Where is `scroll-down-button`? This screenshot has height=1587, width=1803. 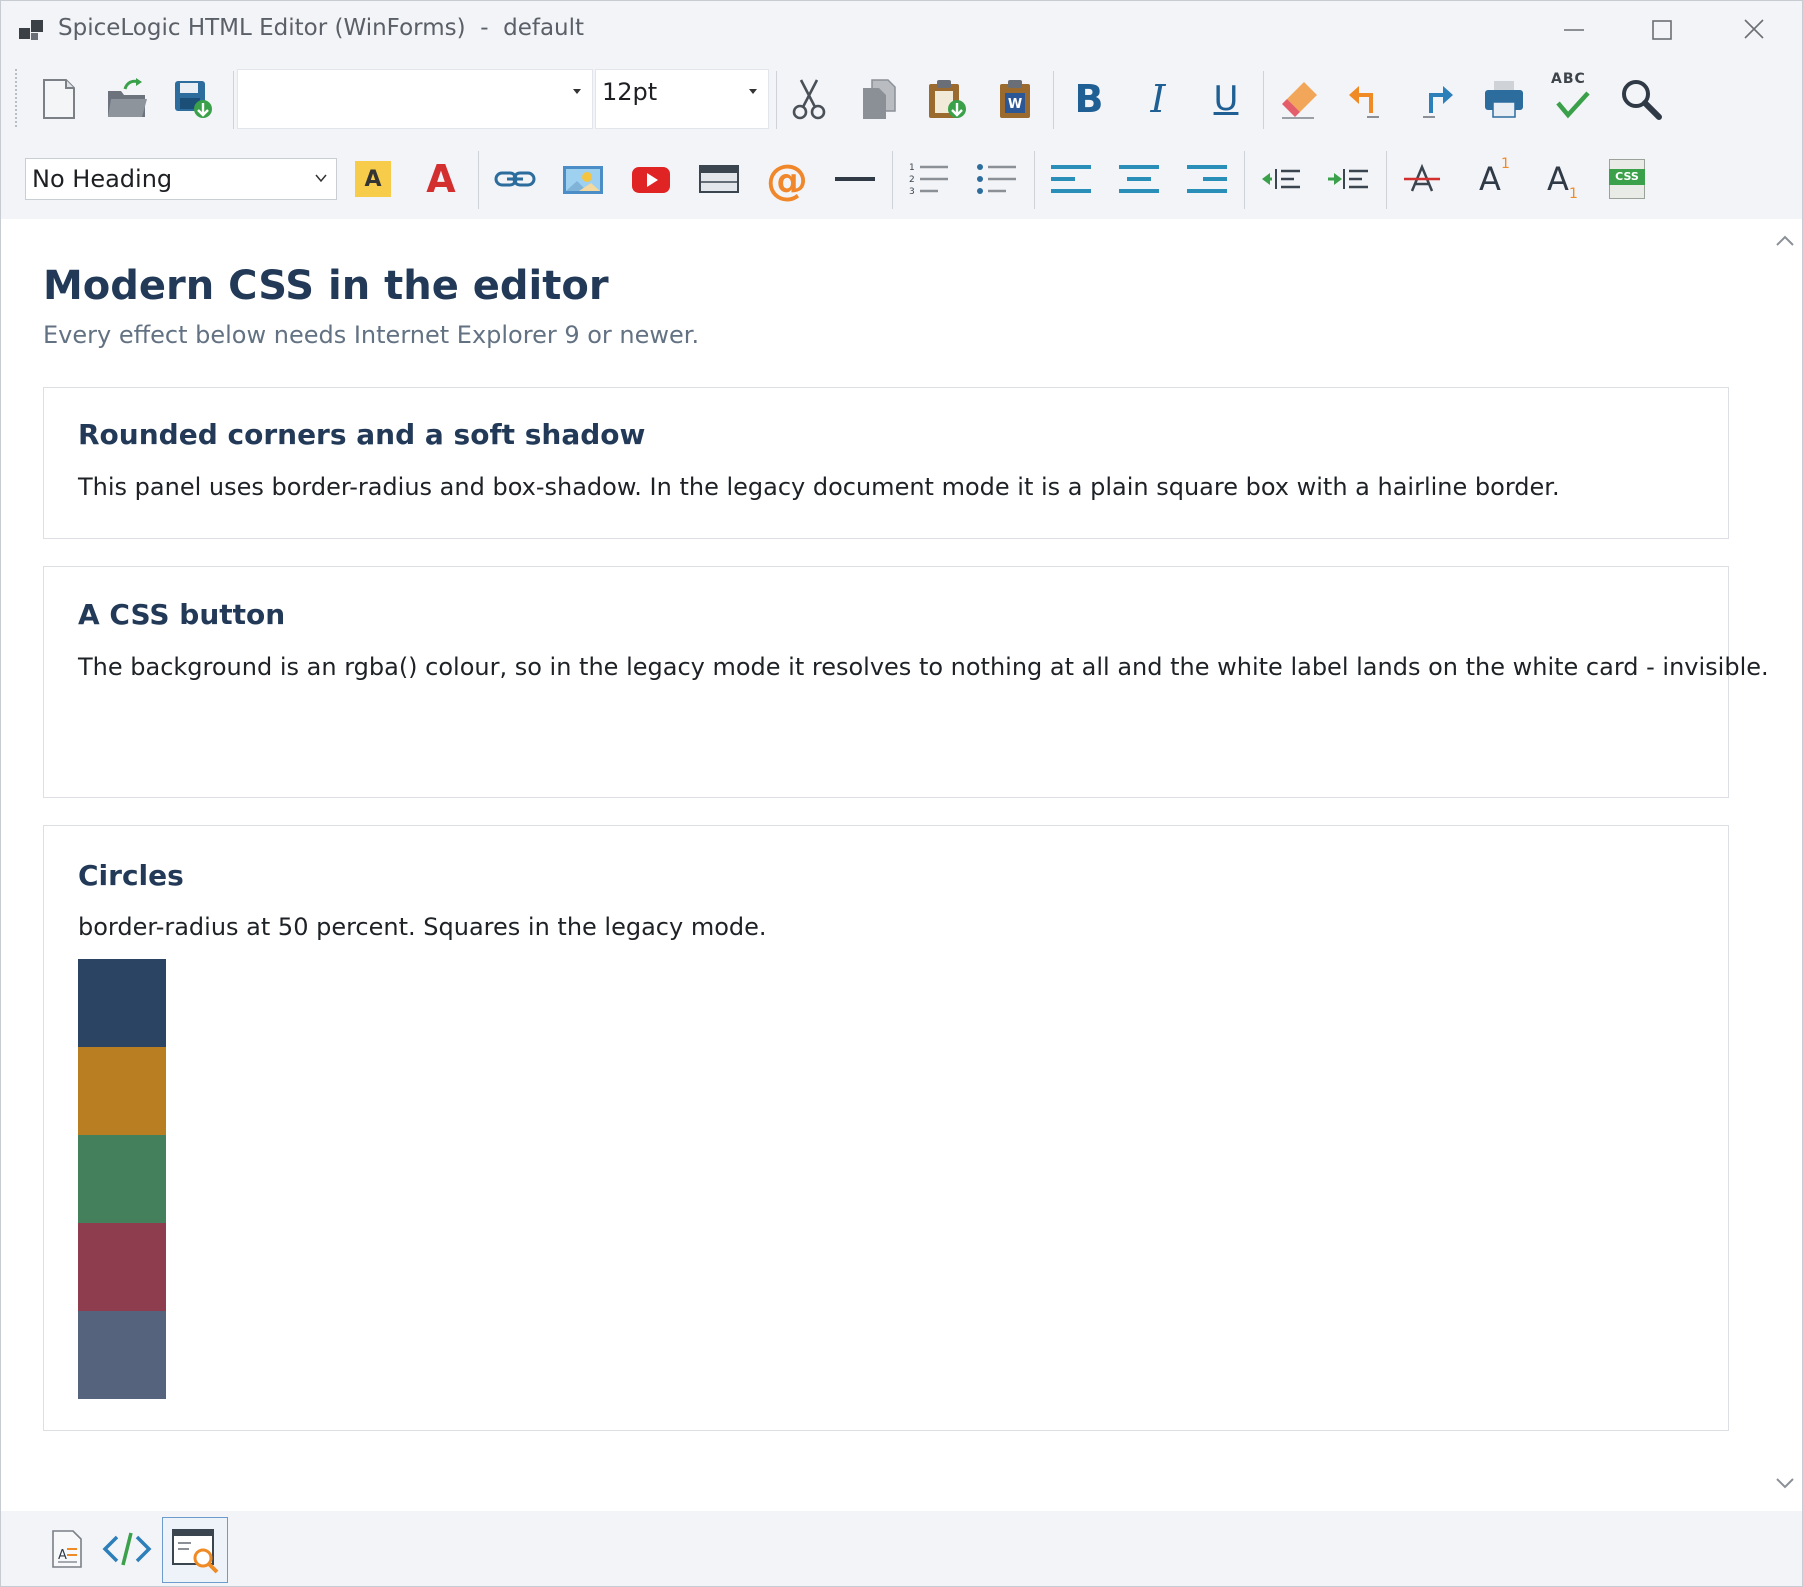
scroll-down-button is located at coordinates (1785, 1483).